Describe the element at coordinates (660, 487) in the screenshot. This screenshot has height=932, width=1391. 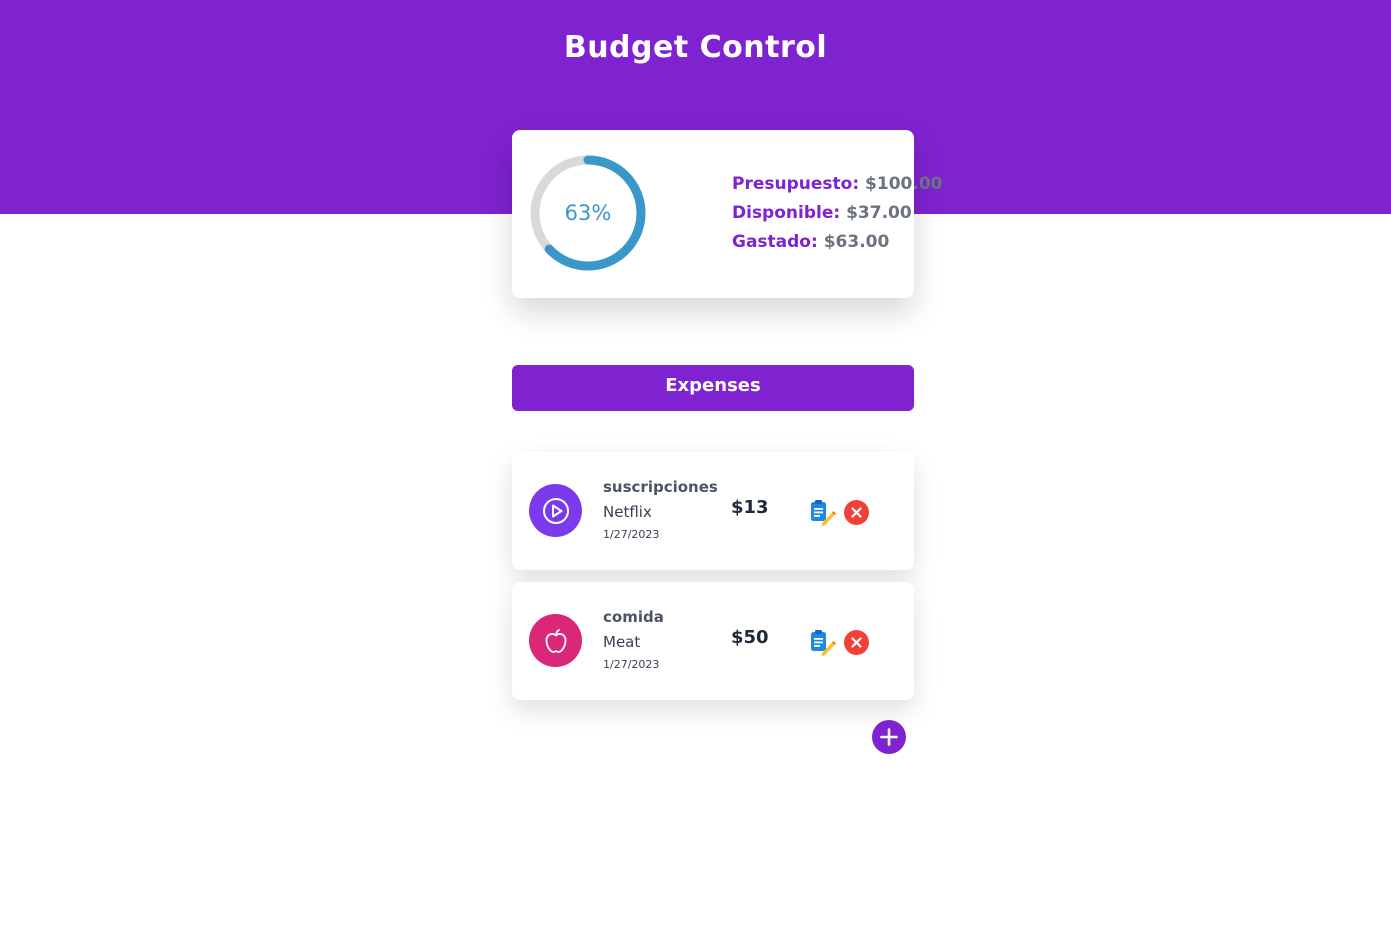
I see `expense-category: suscripciones` at that location.